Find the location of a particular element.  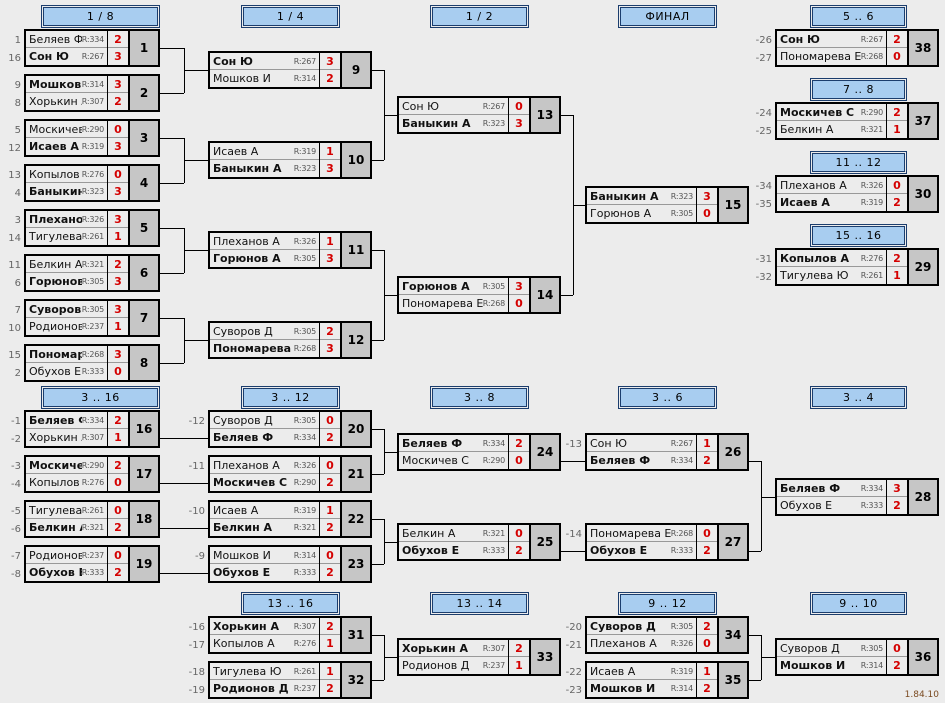

match-box-12: Суворов Д R:305 Пономарева Е R:268 2 3 12 is located at coordinates (290, 340).